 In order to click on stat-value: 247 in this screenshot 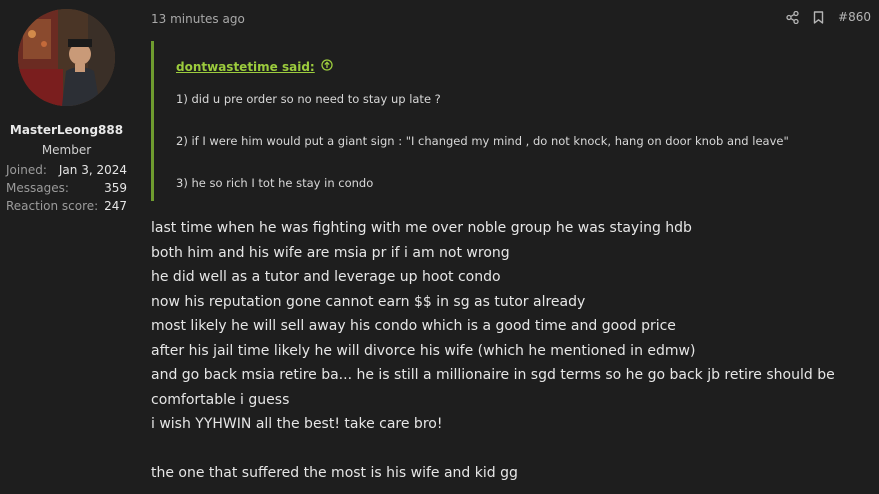, I will do `click(115, 206)`.